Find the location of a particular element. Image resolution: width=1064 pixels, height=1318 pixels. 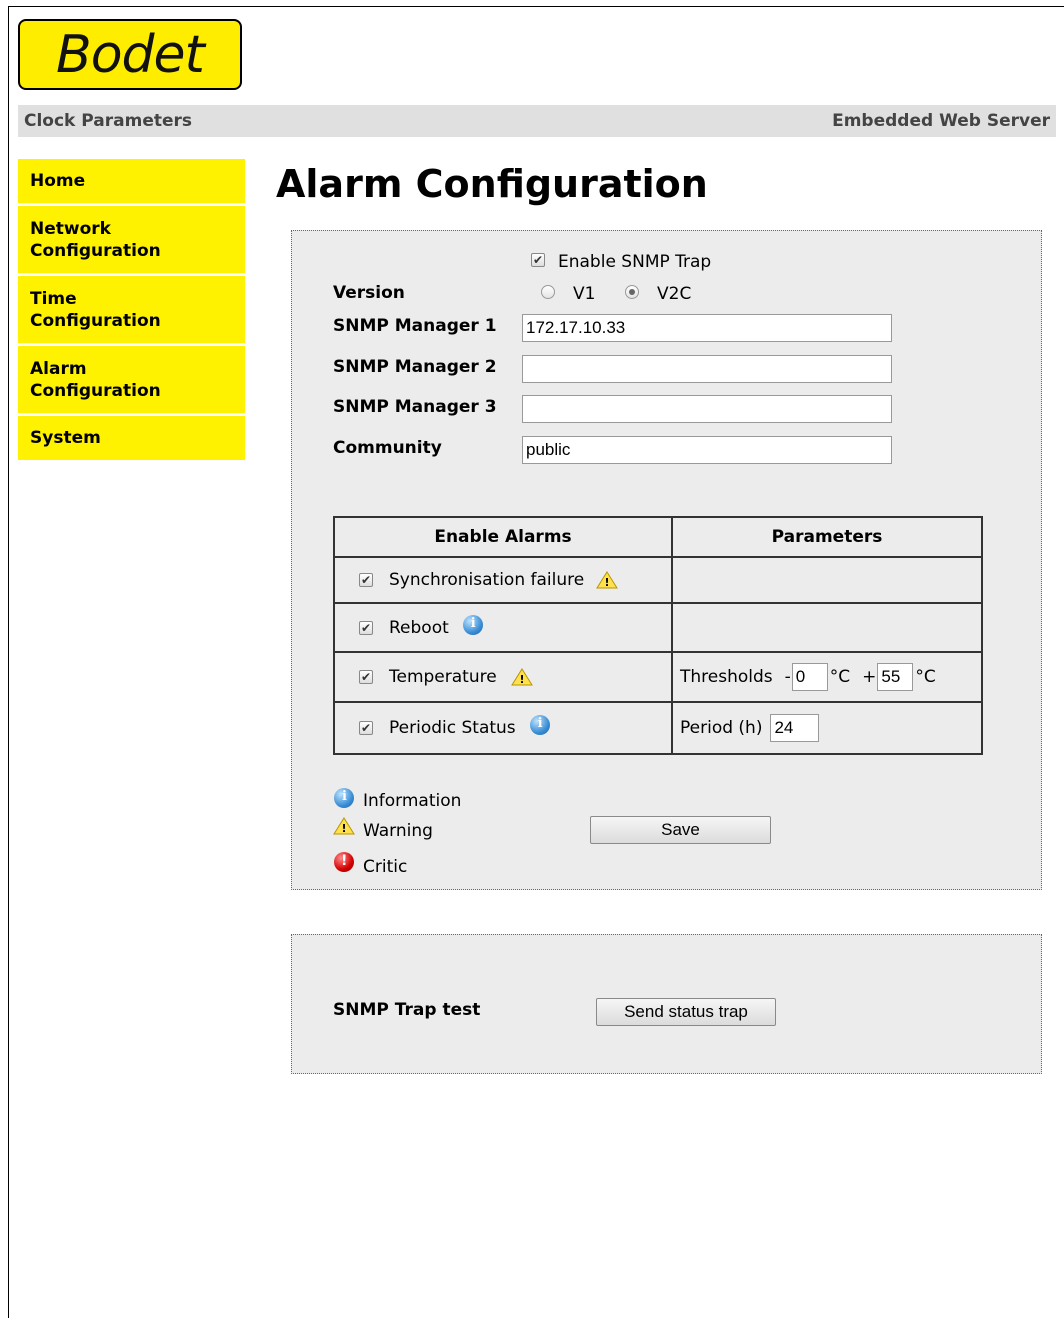

parameter-cell: Period (h) 24 is located at coordinates (827, 728).